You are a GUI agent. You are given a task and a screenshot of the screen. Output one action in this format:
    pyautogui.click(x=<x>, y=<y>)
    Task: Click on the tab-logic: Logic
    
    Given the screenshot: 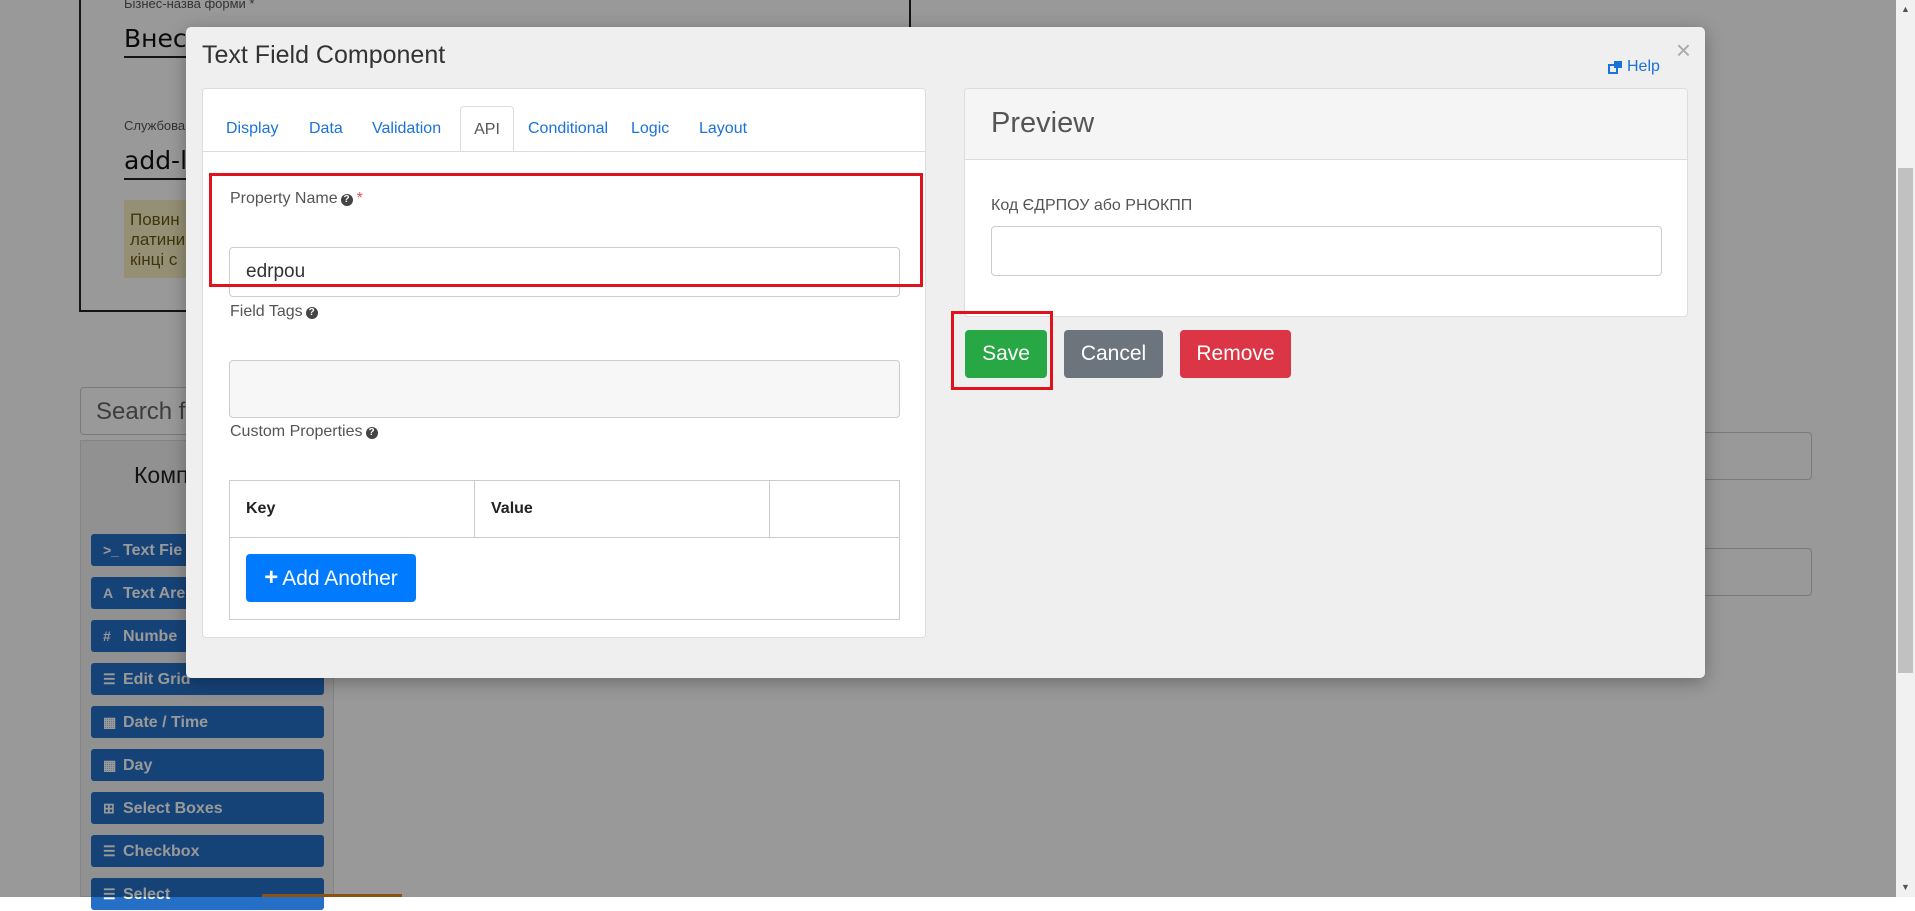 What is the action you would take?
    pyautogui.click(x=650, y=128)
    